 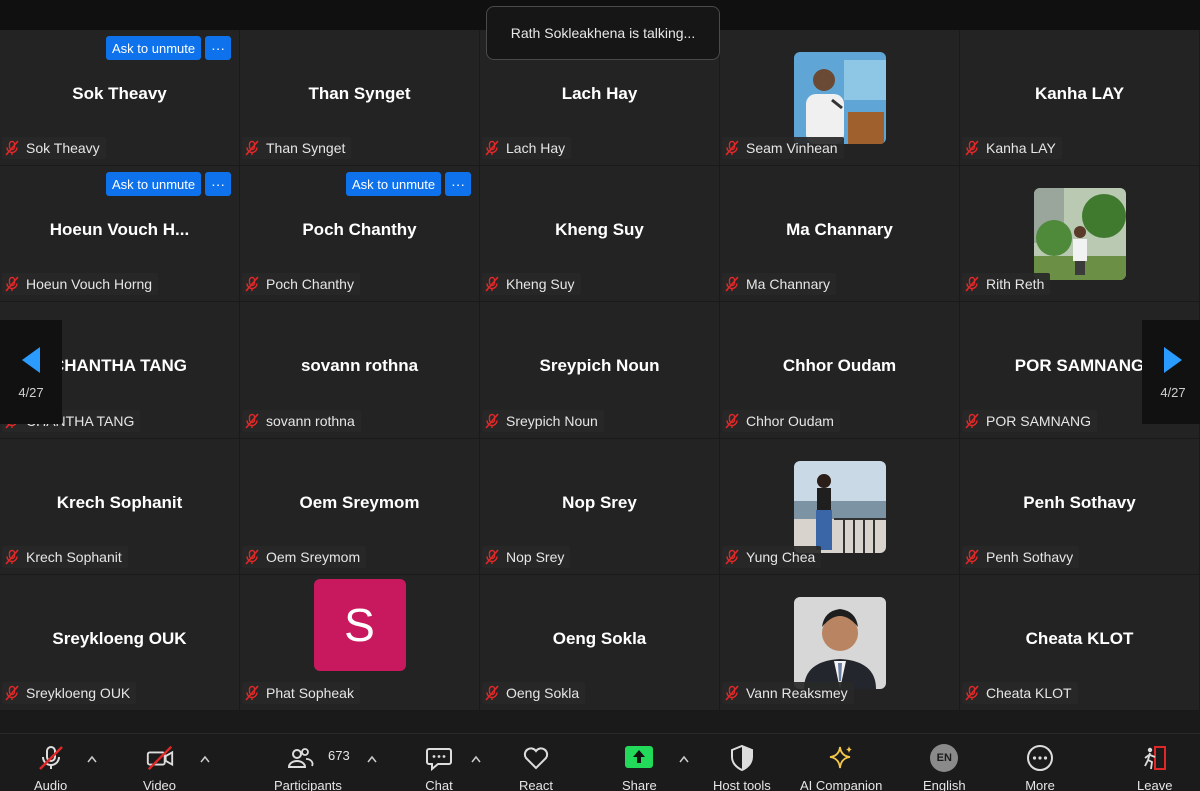 I want to click on video-button: Video, so click(x=159, y=767).